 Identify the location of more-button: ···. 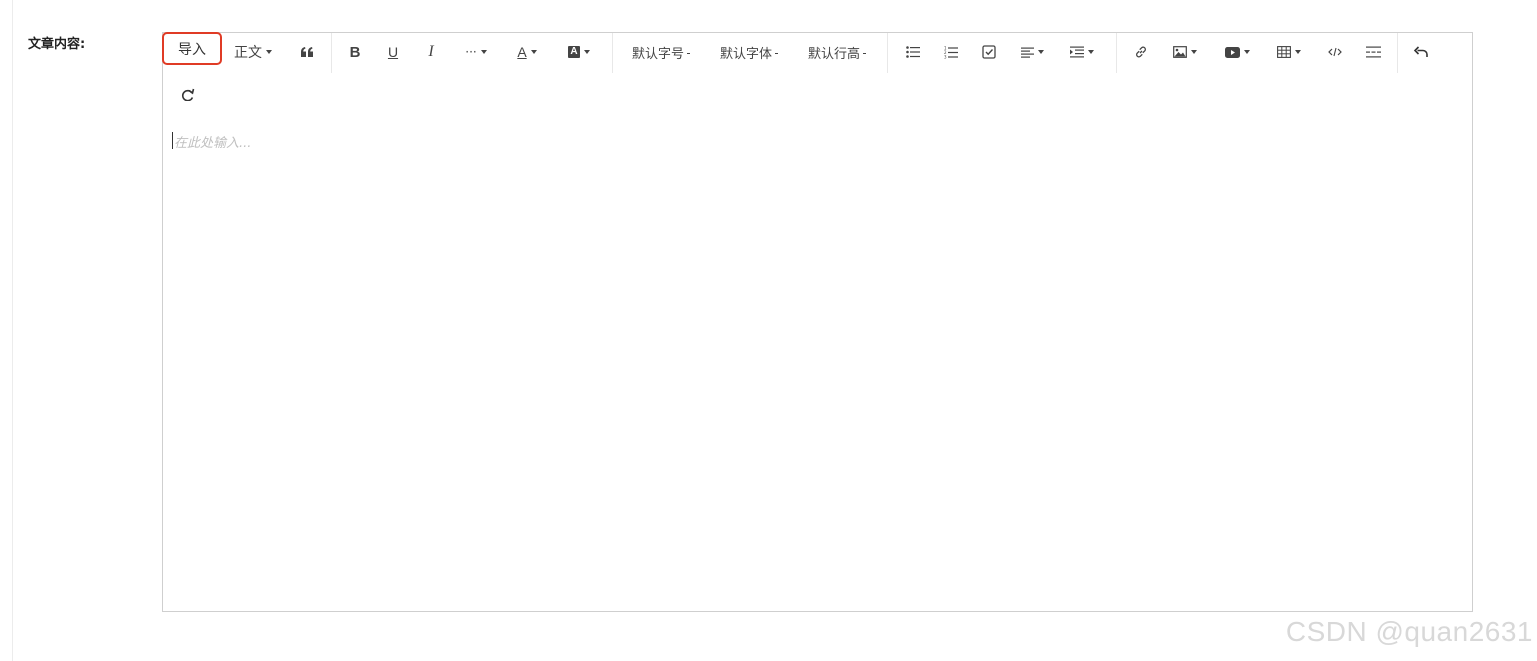
(476, 52).